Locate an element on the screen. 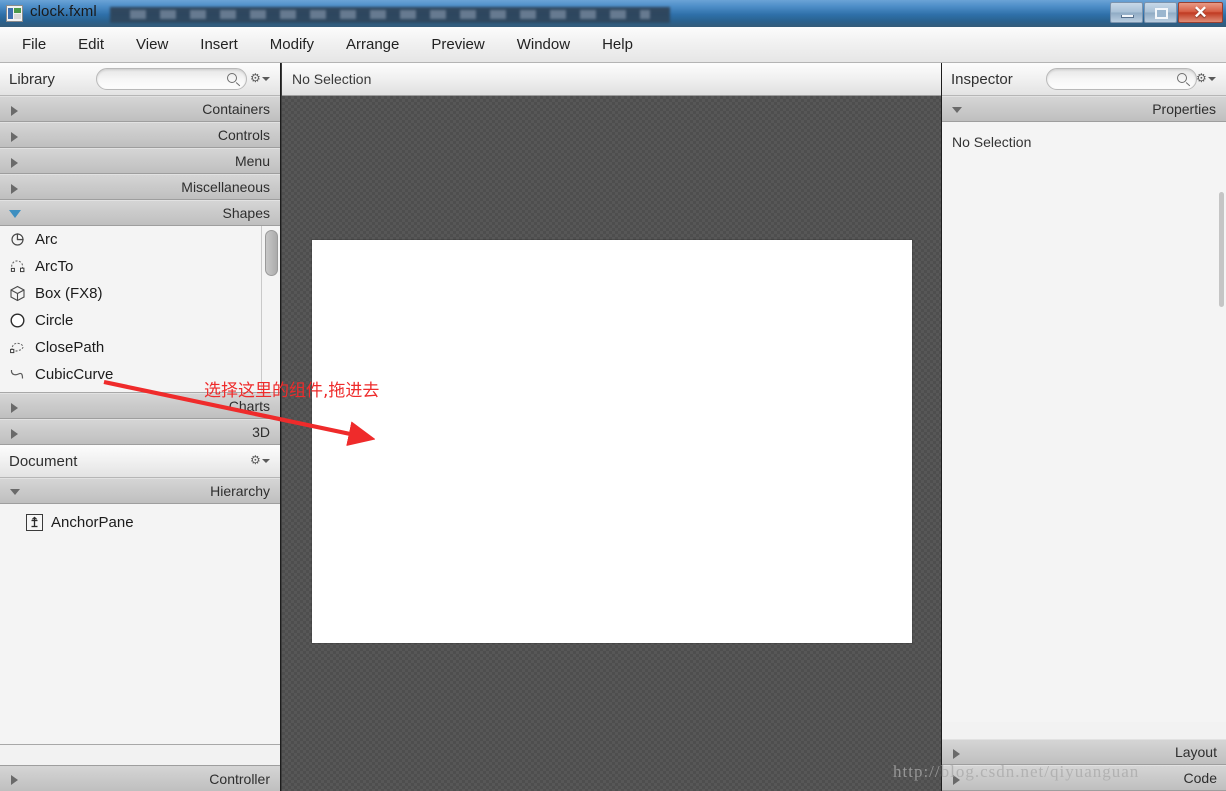 This screenshot has height=791, width=1226. inspector-no-selection: No Selection is located at coordinates (992, 142).